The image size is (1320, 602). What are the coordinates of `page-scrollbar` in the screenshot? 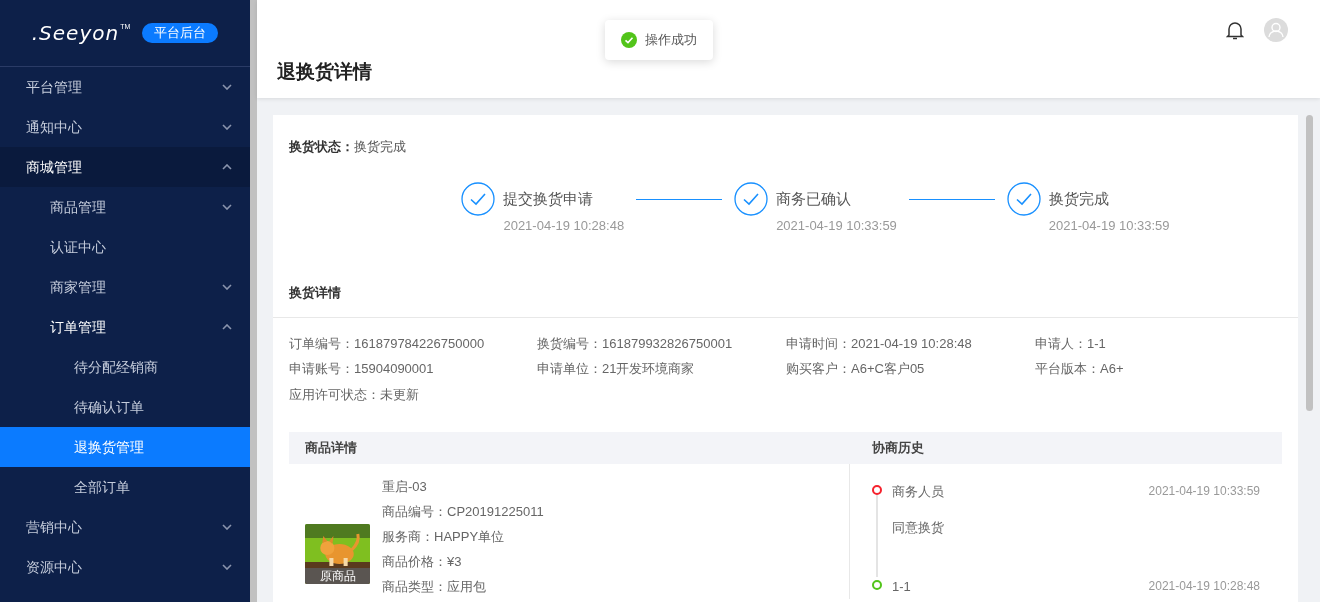 It's located at (1309, 263).